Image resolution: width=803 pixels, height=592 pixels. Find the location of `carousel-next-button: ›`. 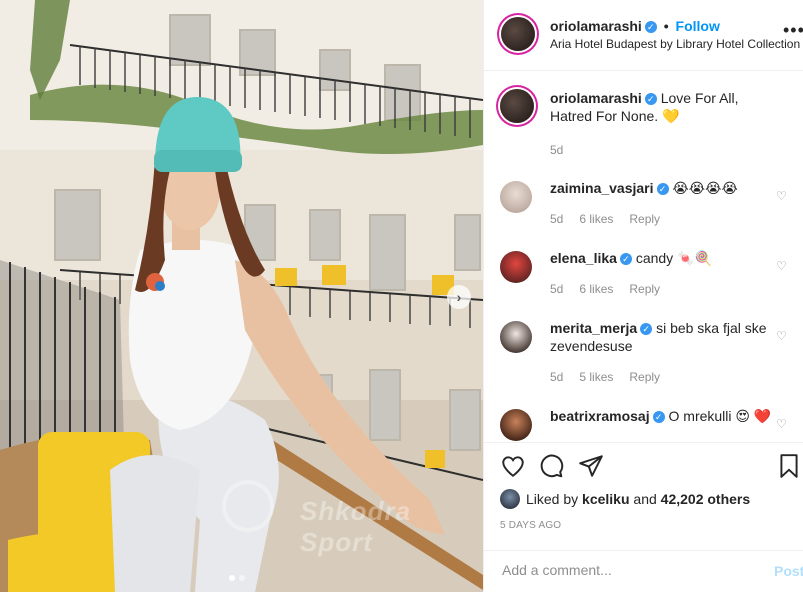

carousel-next-button: › is located at coordinates (459, 297).